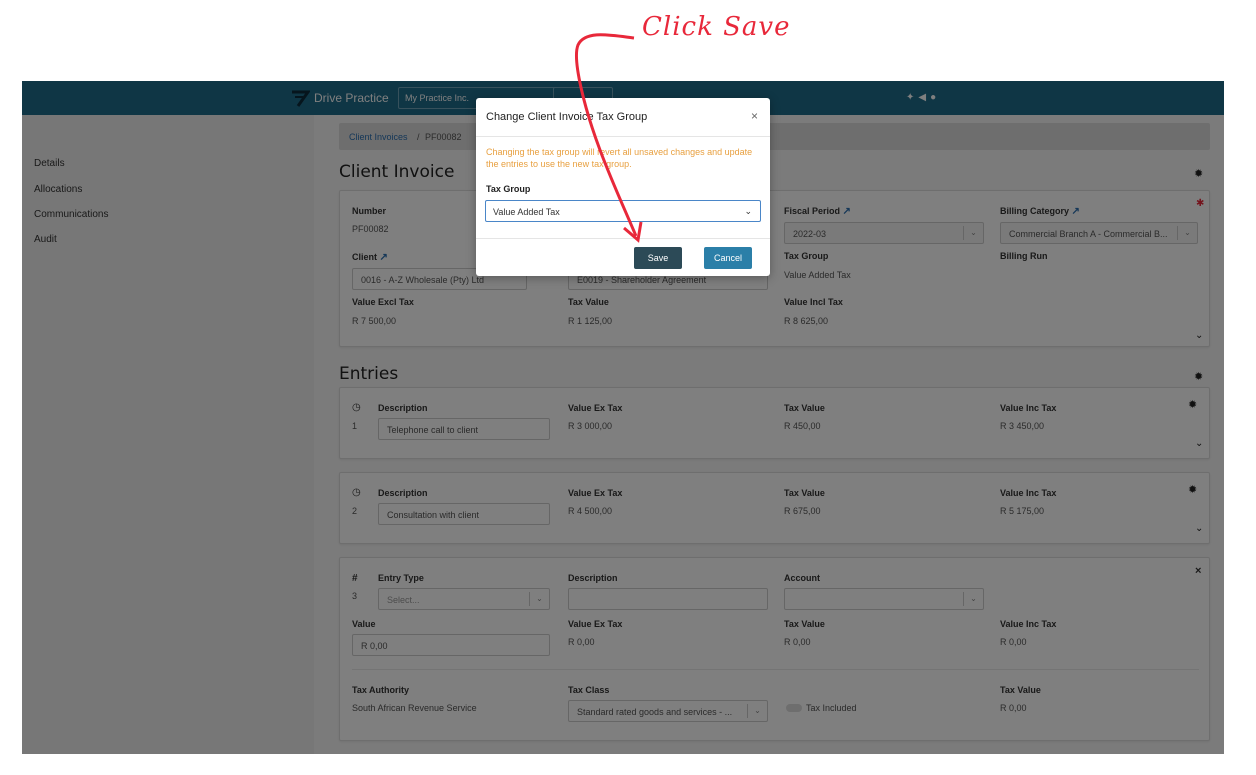 This screenshot has width=1256, height=775. Describe the element at coordinates (748, 211) in the screenshot. I see `chevron-down-icon: ⌄` at that location.